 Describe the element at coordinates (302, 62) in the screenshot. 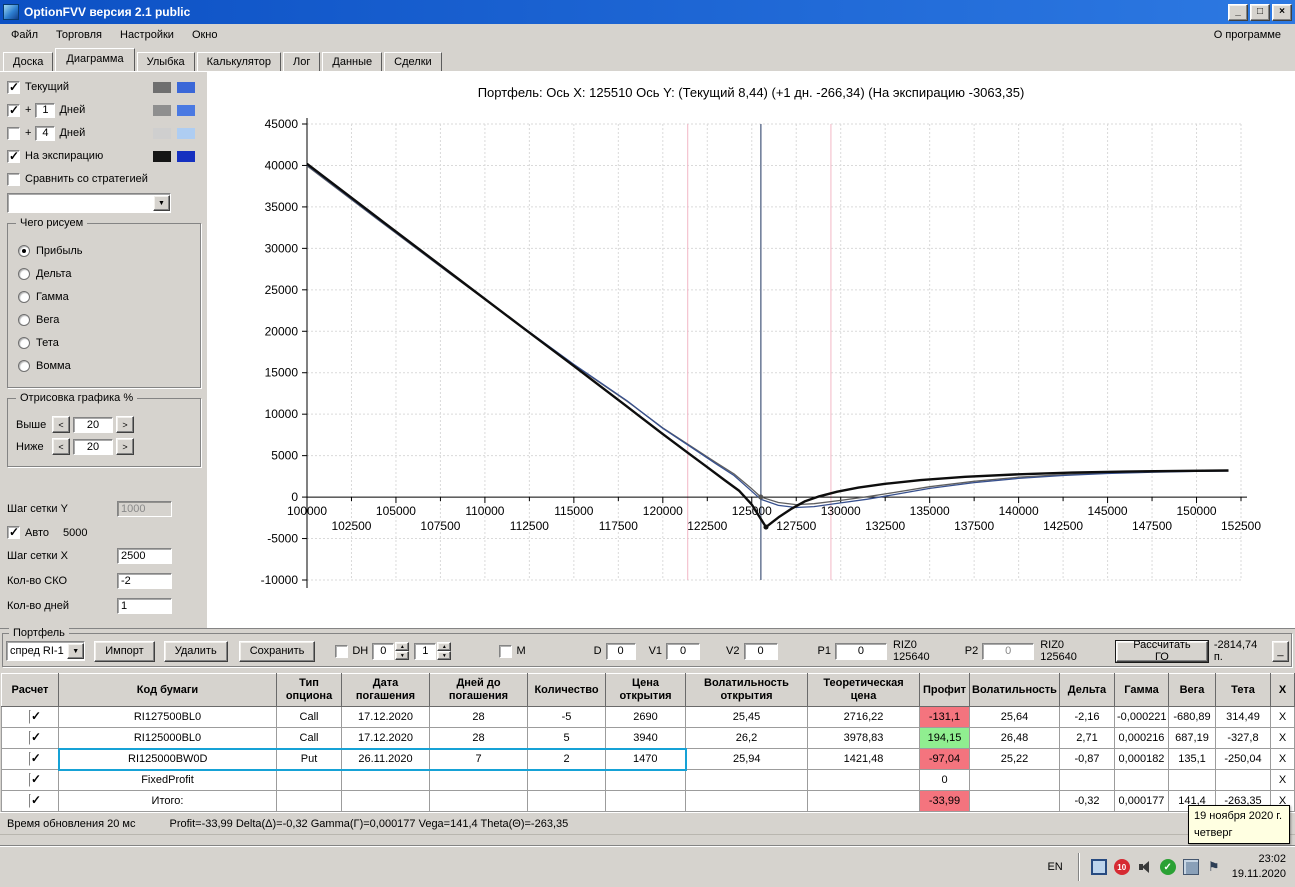

I see `tab-4: Лог` at that location.